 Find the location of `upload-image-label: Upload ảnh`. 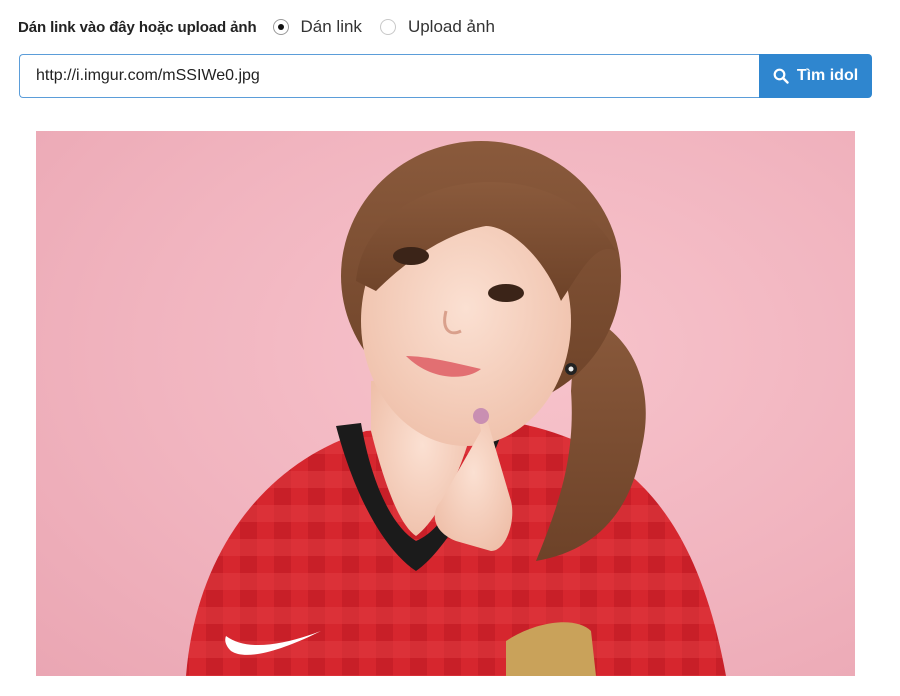

upload-image-label: Upload ảnh is located at coordinates (451, 26).